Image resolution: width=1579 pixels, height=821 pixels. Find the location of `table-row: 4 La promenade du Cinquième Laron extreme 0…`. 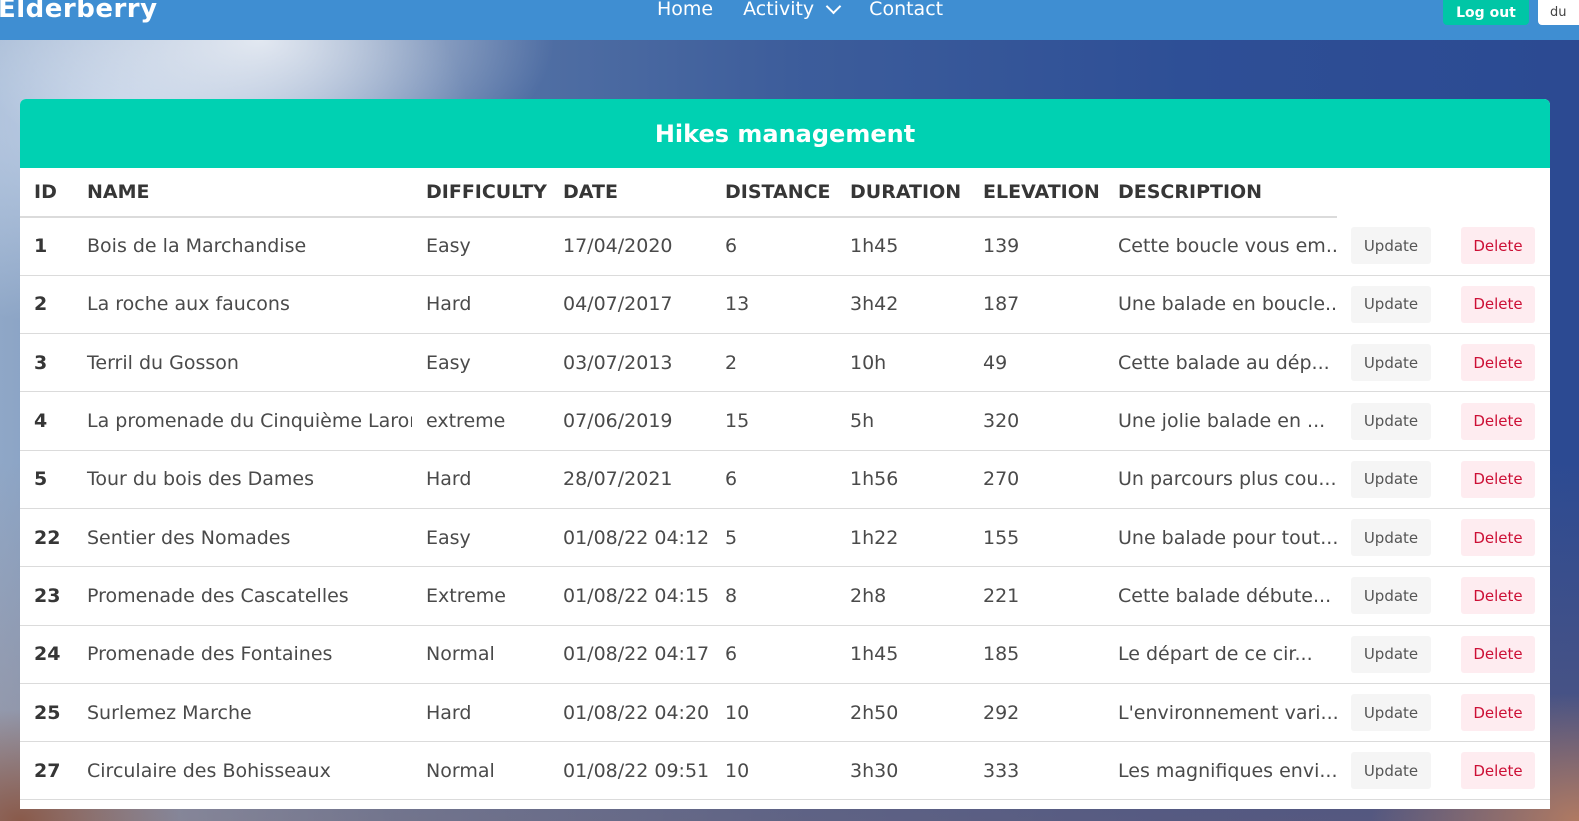

table-row: 4 La promenade du Cinquième Laron extreme 0… is located at coordinates (785, 421).